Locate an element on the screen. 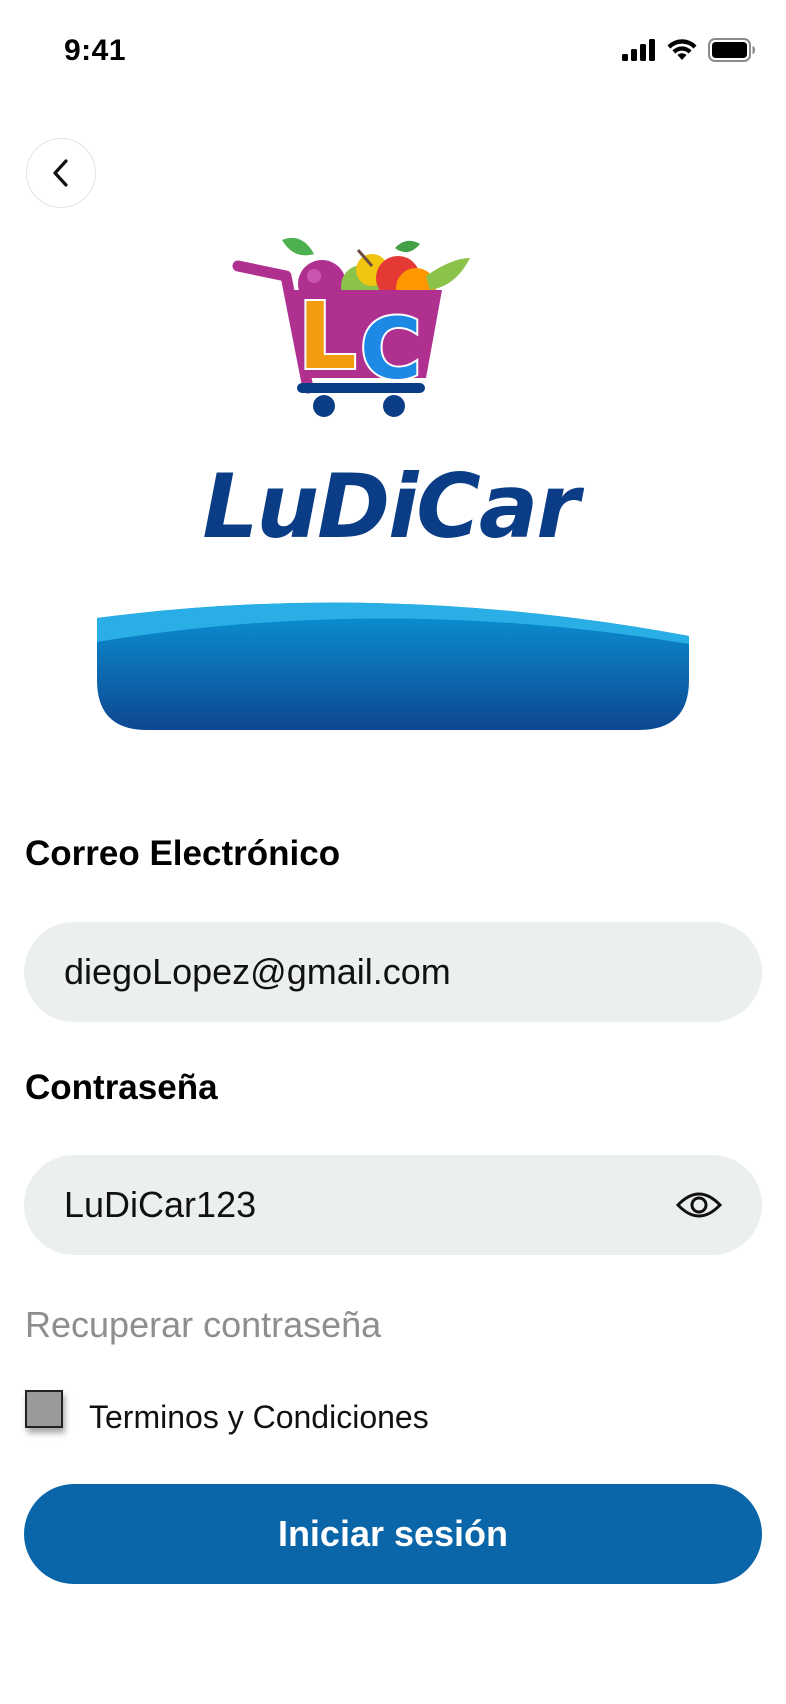 The width and height of the screenshot is (786, 1704). recover-password-link: Recuperar contraseña is located at coordinates (203, 1325).